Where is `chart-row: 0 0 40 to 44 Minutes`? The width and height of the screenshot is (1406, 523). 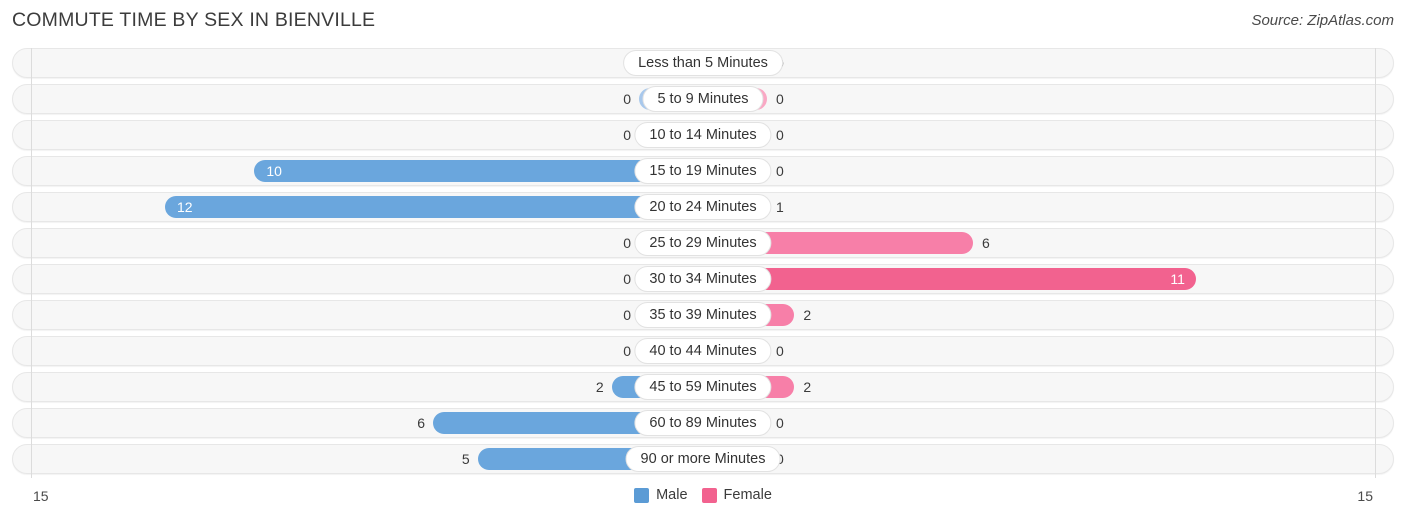
chart-row: 0 0 40 to 44 Minutes is located at coordinates (703, 351).